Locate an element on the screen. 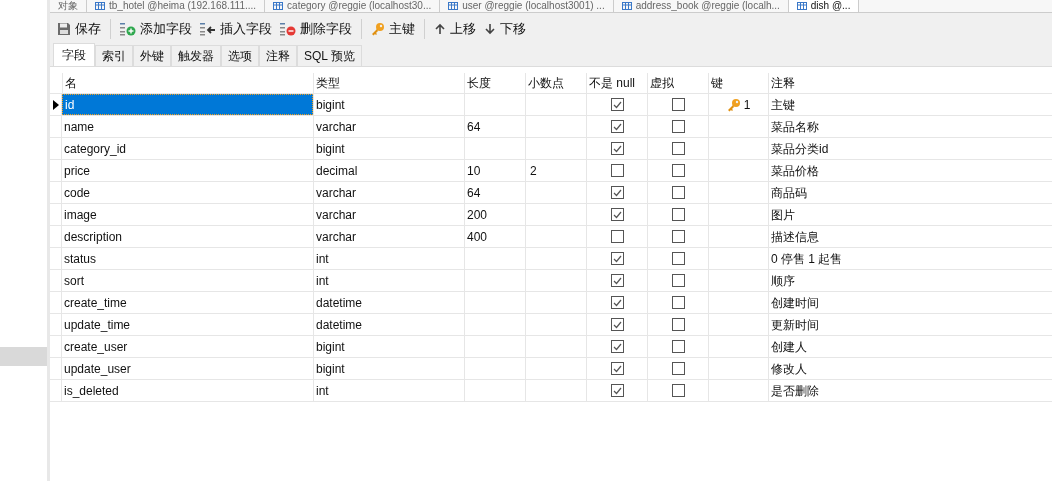  table-cell: 创建时间 is located at coordinates (910, 302).